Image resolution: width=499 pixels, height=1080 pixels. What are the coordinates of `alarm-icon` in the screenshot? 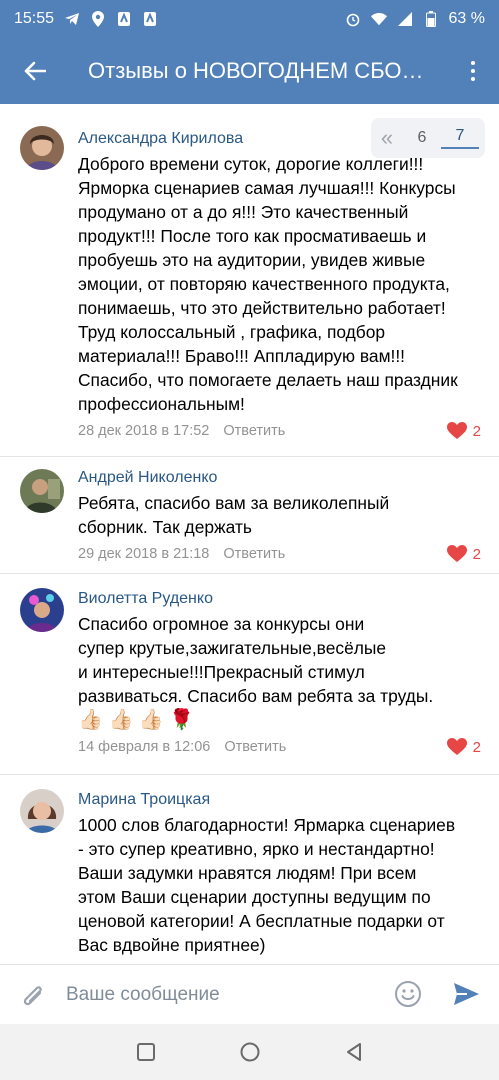 It's located at (353, 19).